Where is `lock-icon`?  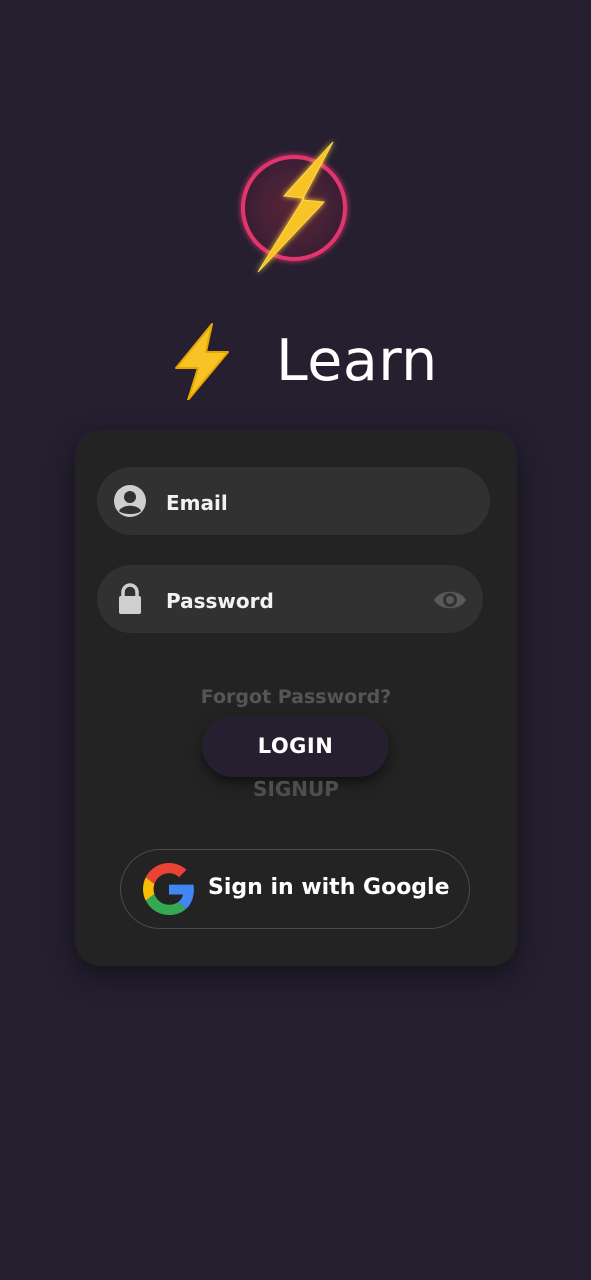 lock-icon is located at coordinates (130, 598).